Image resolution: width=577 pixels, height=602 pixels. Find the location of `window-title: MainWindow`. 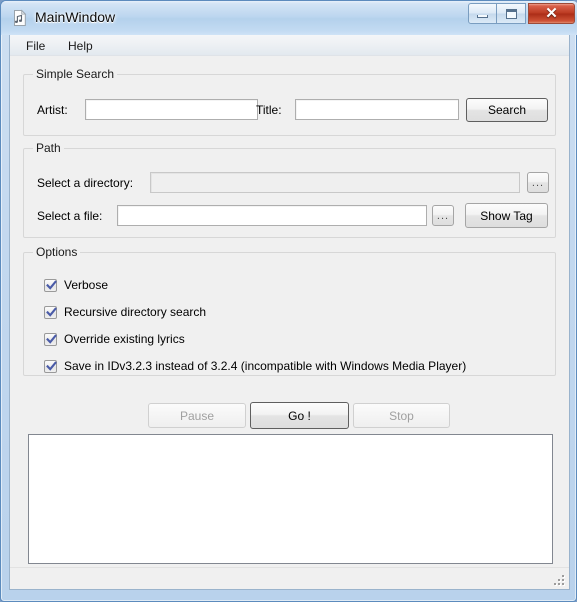

window-title: MainWindow is located at coordinates (75, 17).